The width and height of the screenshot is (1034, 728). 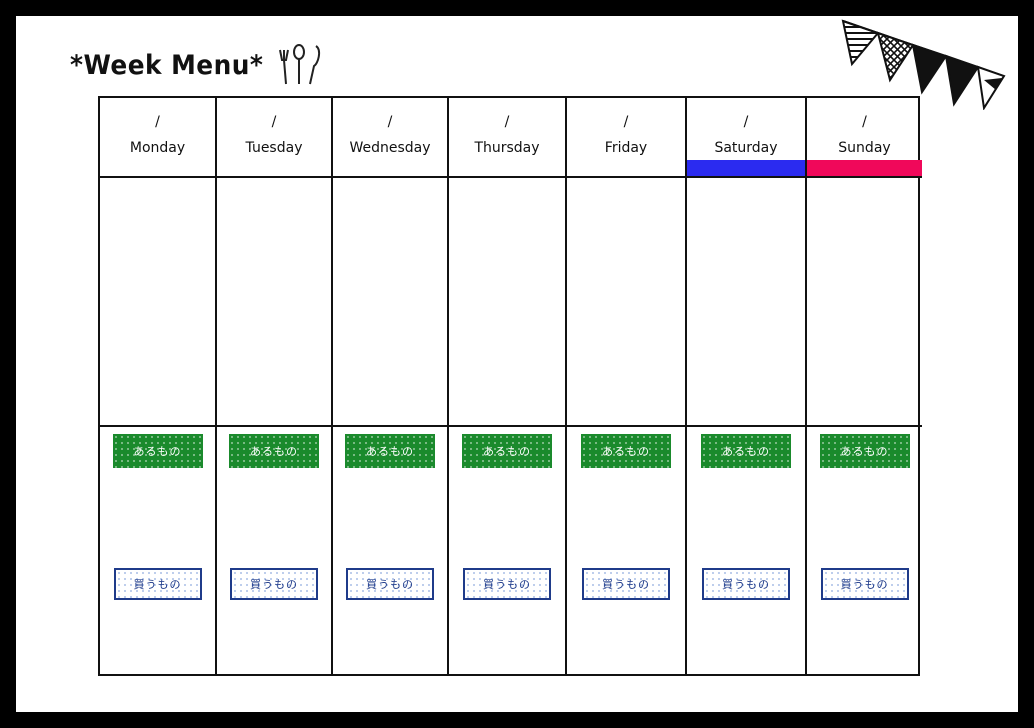 What do you see at coordinates (864, 148) in the screenshot?
I see `day-name: Sunday` at bounding box center [864, 148].